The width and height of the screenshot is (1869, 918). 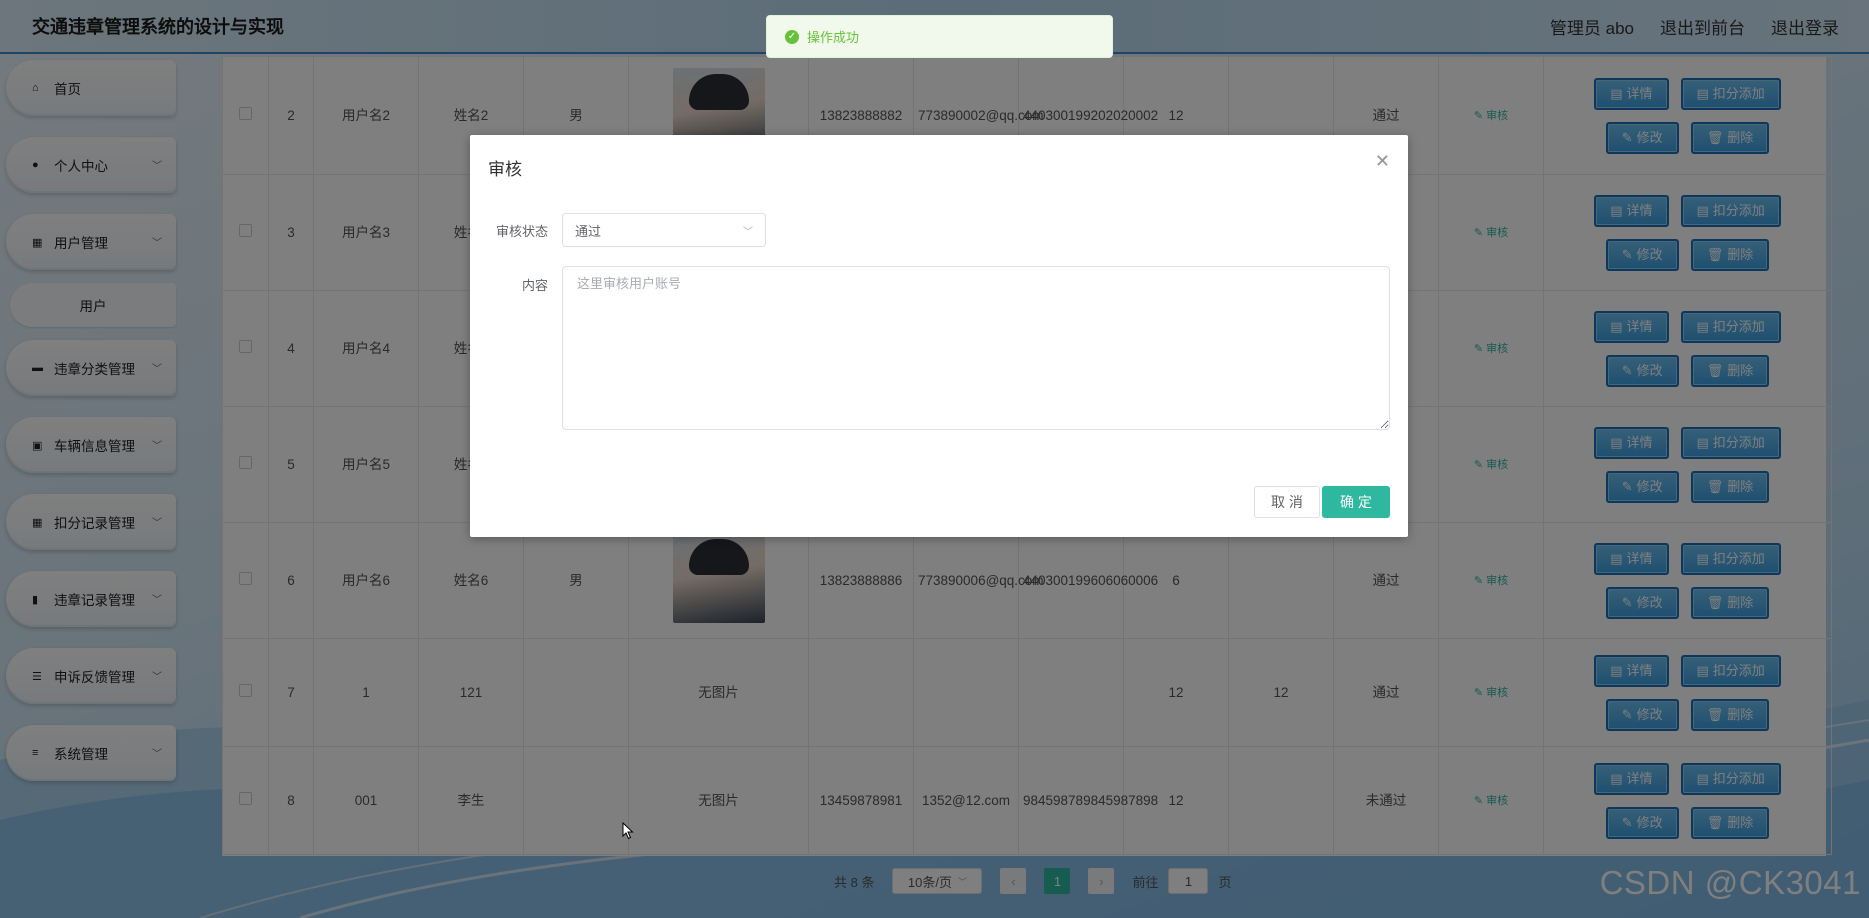 What do you see at coordinates (664, 230) in the screenshot?
I see `audit-status-select: 通过 ﹀` at bounding box center [664, 230].